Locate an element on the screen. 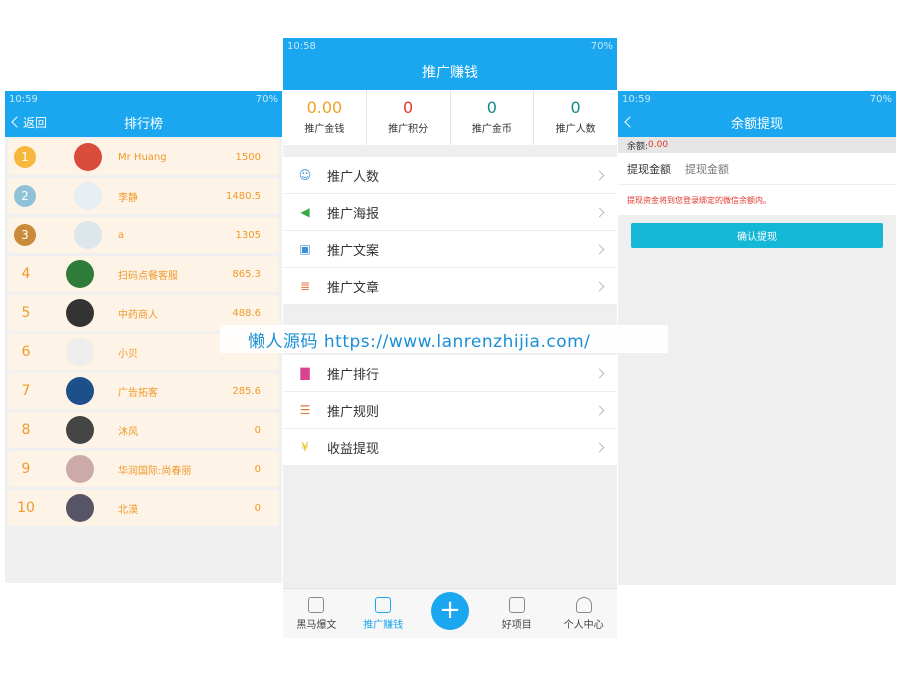 This screenshot has height=675, width=900. status-bar: 10:59 70% is located at coordinates (757, 99).